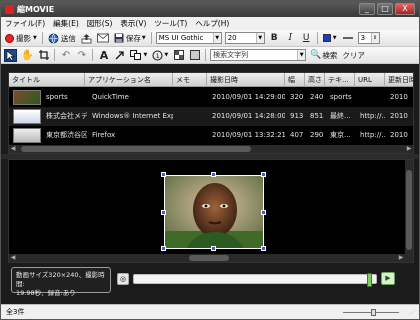 The width and height of the screenshot is (420, 320). Describe the element at coordinates (232, 38) in the screenshot. I see `font-size-value: 20` at that location.